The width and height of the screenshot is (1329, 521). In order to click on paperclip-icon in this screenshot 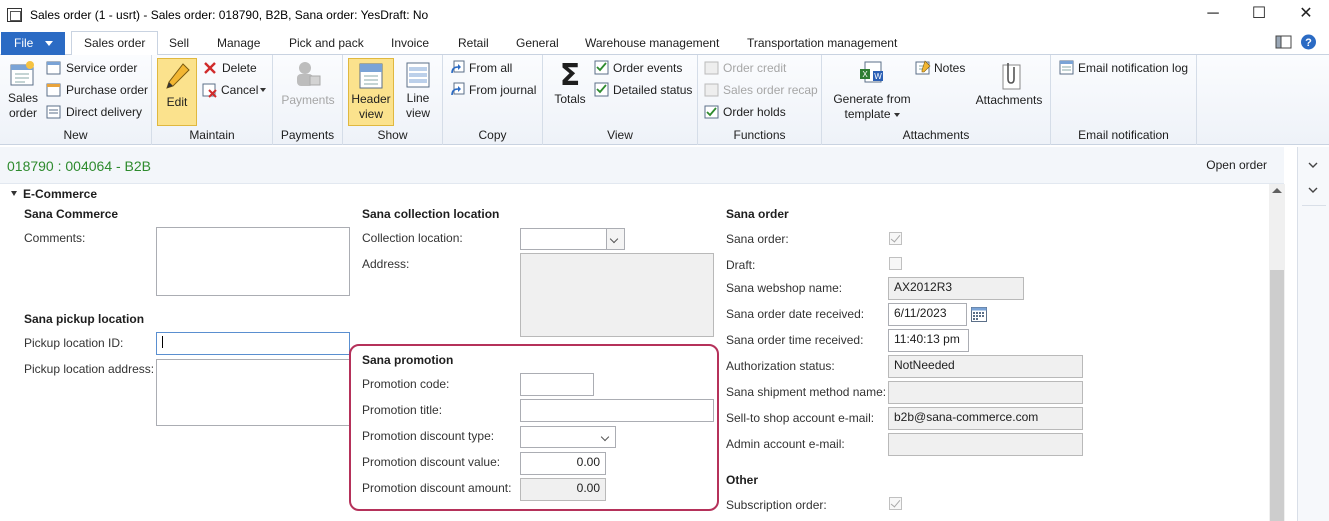, I will do `click(1011, 76)`.